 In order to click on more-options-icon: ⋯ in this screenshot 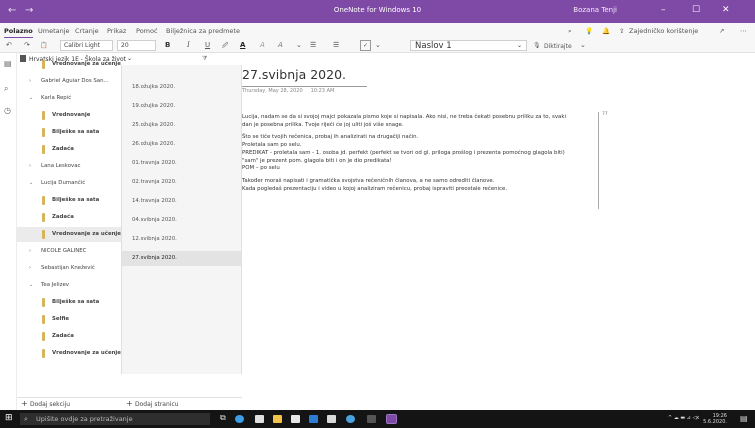, I will do `click(743, 31)`.